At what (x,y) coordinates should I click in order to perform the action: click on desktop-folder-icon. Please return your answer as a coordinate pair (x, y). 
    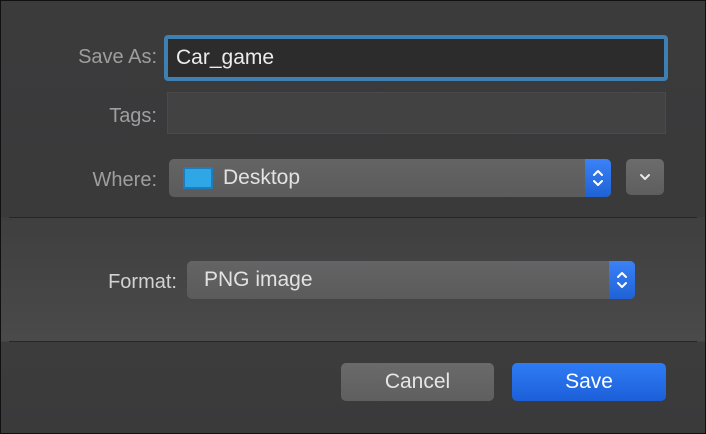
    Looking at the image, I should click on (198, 178).